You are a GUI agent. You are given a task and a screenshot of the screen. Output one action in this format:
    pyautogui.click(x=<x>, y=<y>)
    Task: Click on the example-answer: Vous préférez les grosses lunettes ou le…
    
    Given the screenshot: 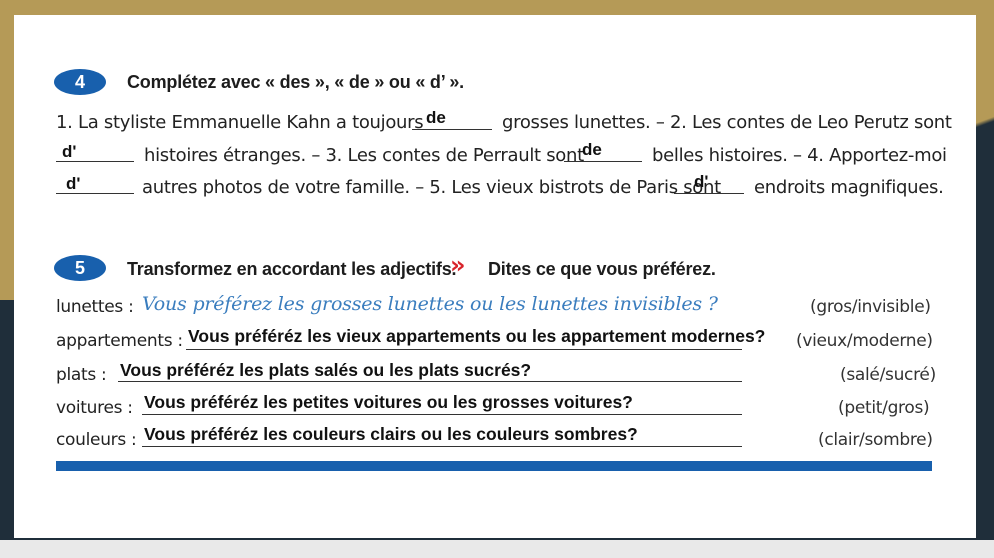 What is the action you would take?
    pyautogui.click(x=430, y=304)
    